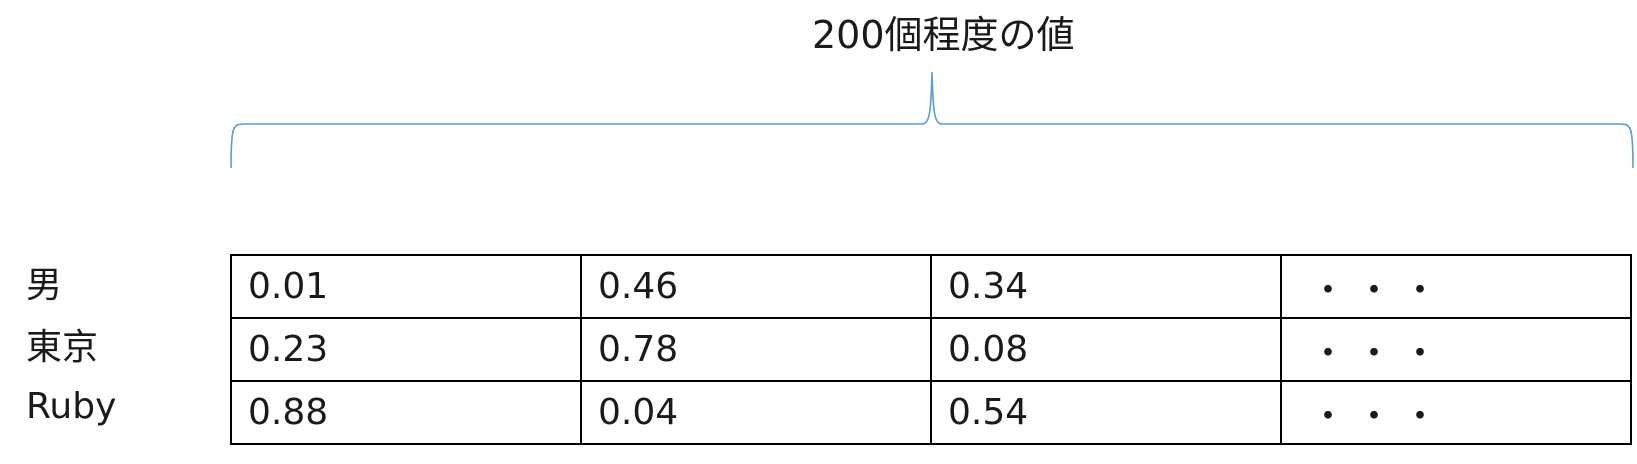  I want to click on table-cell: 0.04, so click(756, 412).